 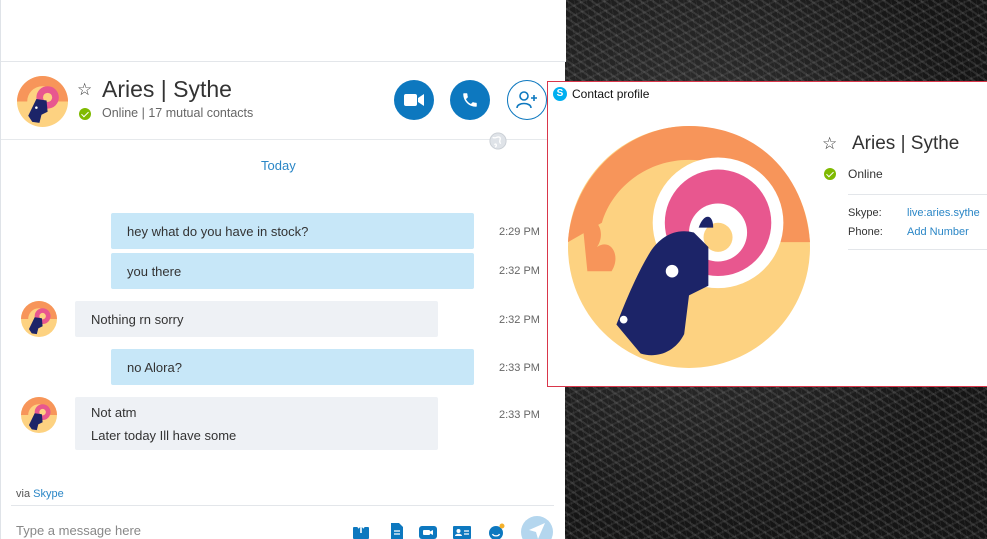 I want to click on send-file-icon, so click(x=361, y=531).